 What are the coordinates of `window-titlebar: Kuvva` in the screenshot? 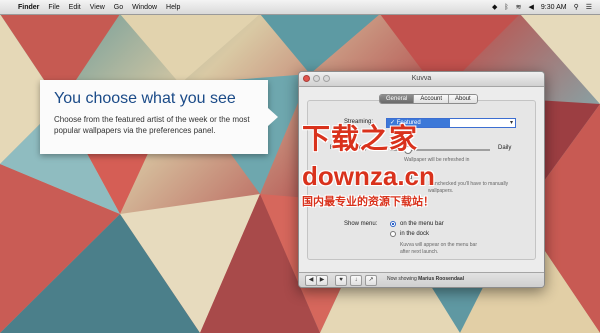 It's located at (421, 79).